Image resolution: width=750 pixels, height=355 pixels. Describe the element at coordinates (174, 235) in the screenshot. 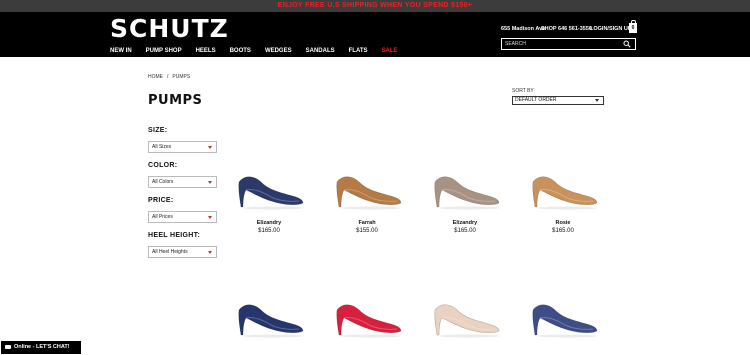

I see `filter-heel-height-label: HEEL HEIGHT:` at that location.